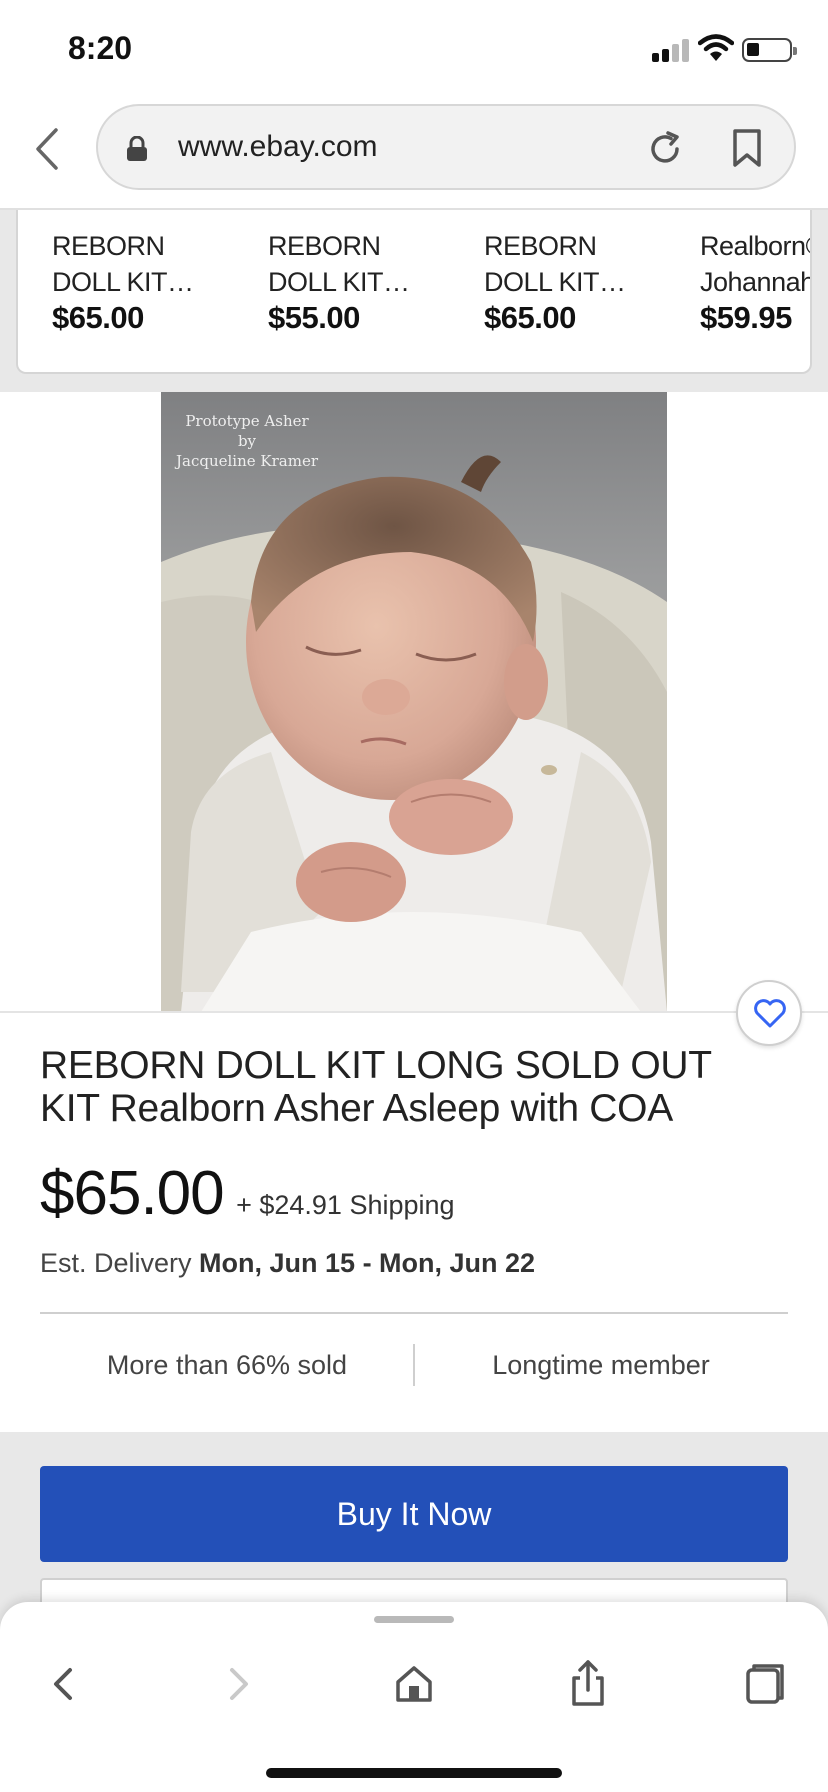 The width and height of the screenshot is (828, 1792). Describe the element at coordinates (137, 148) in the screenshot. I see `lock-icon` at that location.